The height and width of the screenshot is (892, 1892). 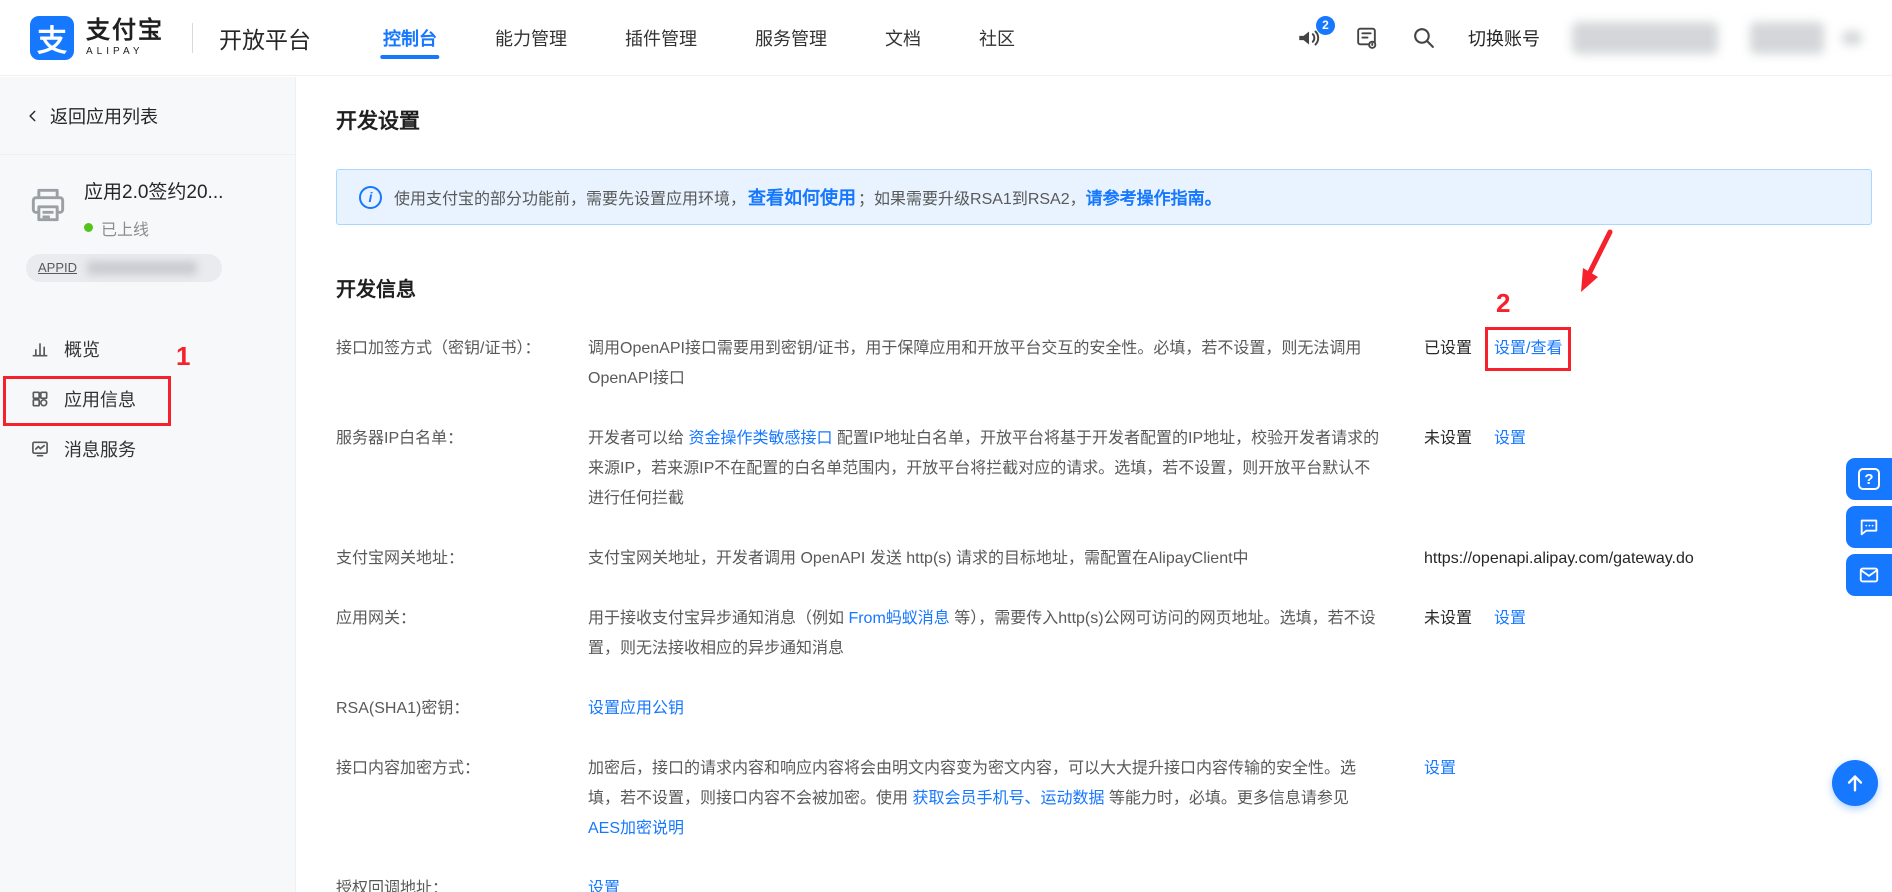 What do you see at coordinates (791, 37) in the screenshot?
I see `nav-tab-service: 服务管理` at bounding box center [791, 37].